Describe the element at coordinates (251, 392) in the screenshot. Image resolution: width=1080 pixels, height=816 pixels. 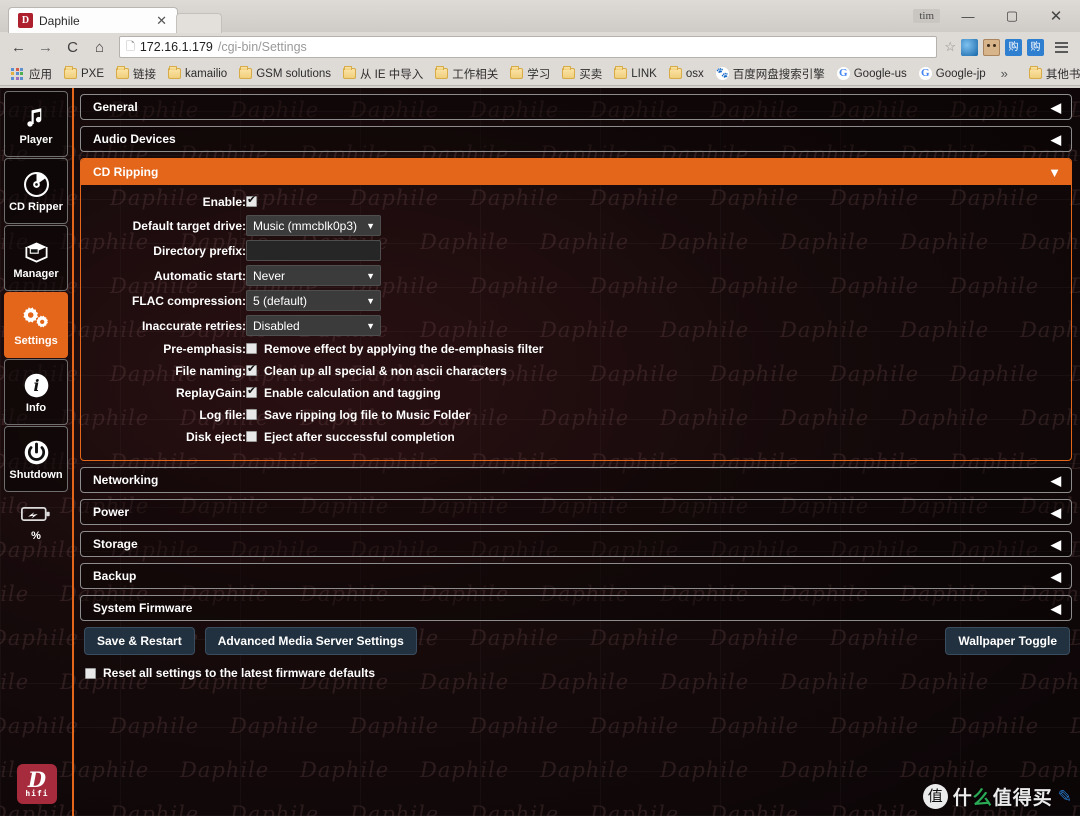
I see `replaygain-checkbox` at that location.